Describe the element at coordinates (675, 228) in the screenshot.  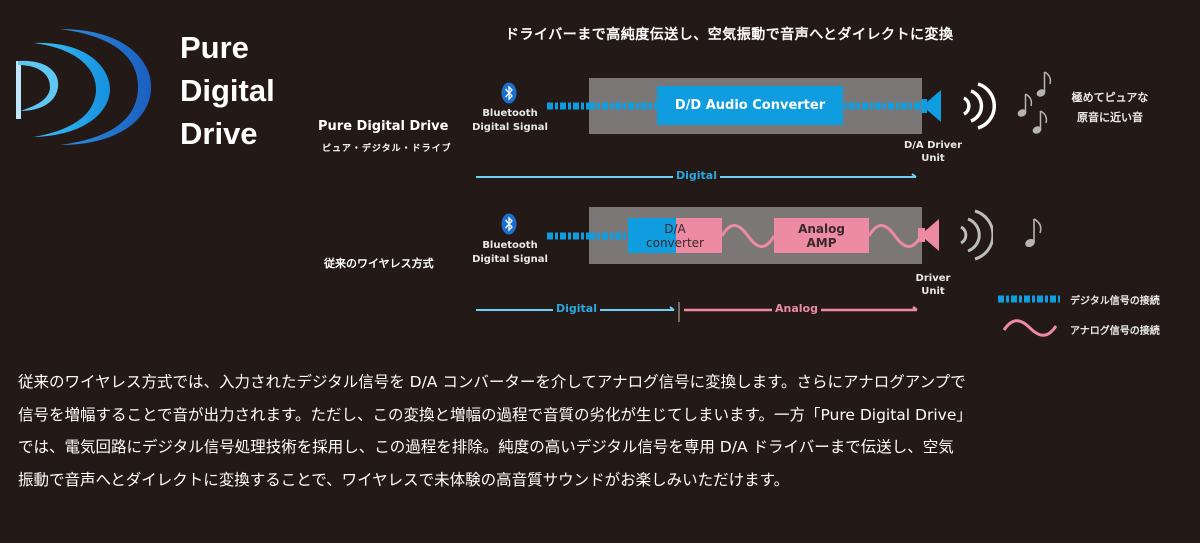
I see `label-line: D/A` at that location.